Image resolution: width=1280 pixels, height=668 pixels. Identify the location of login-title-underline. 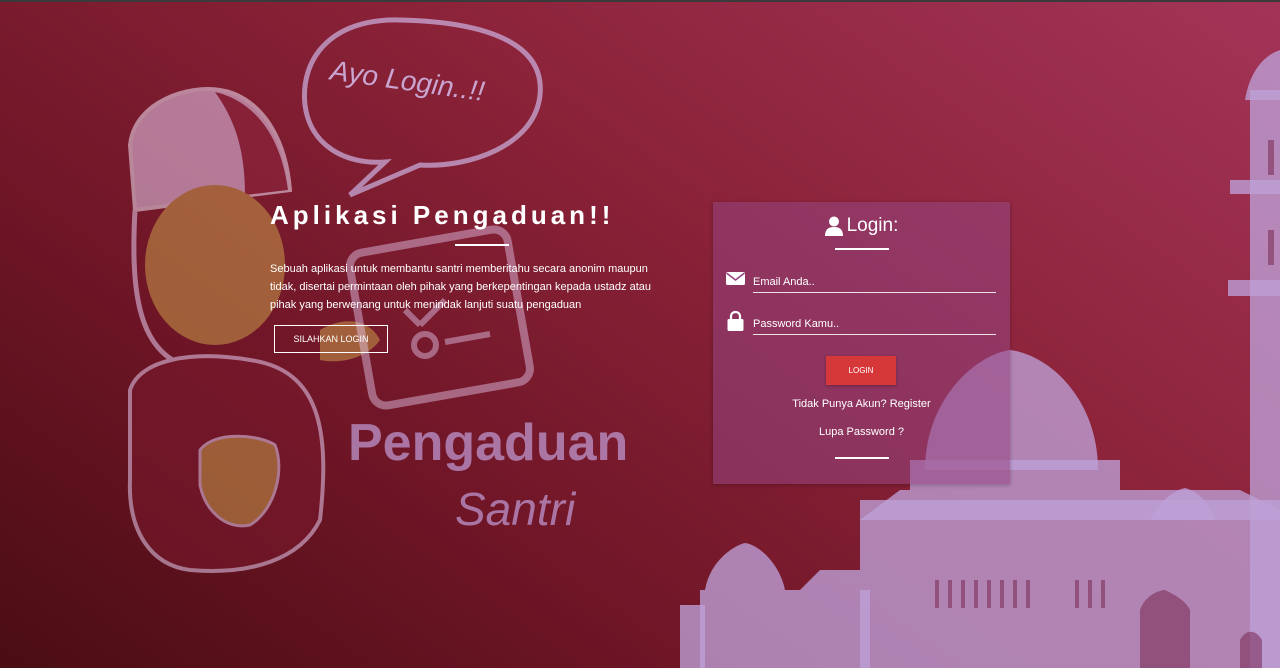
(862, 249).